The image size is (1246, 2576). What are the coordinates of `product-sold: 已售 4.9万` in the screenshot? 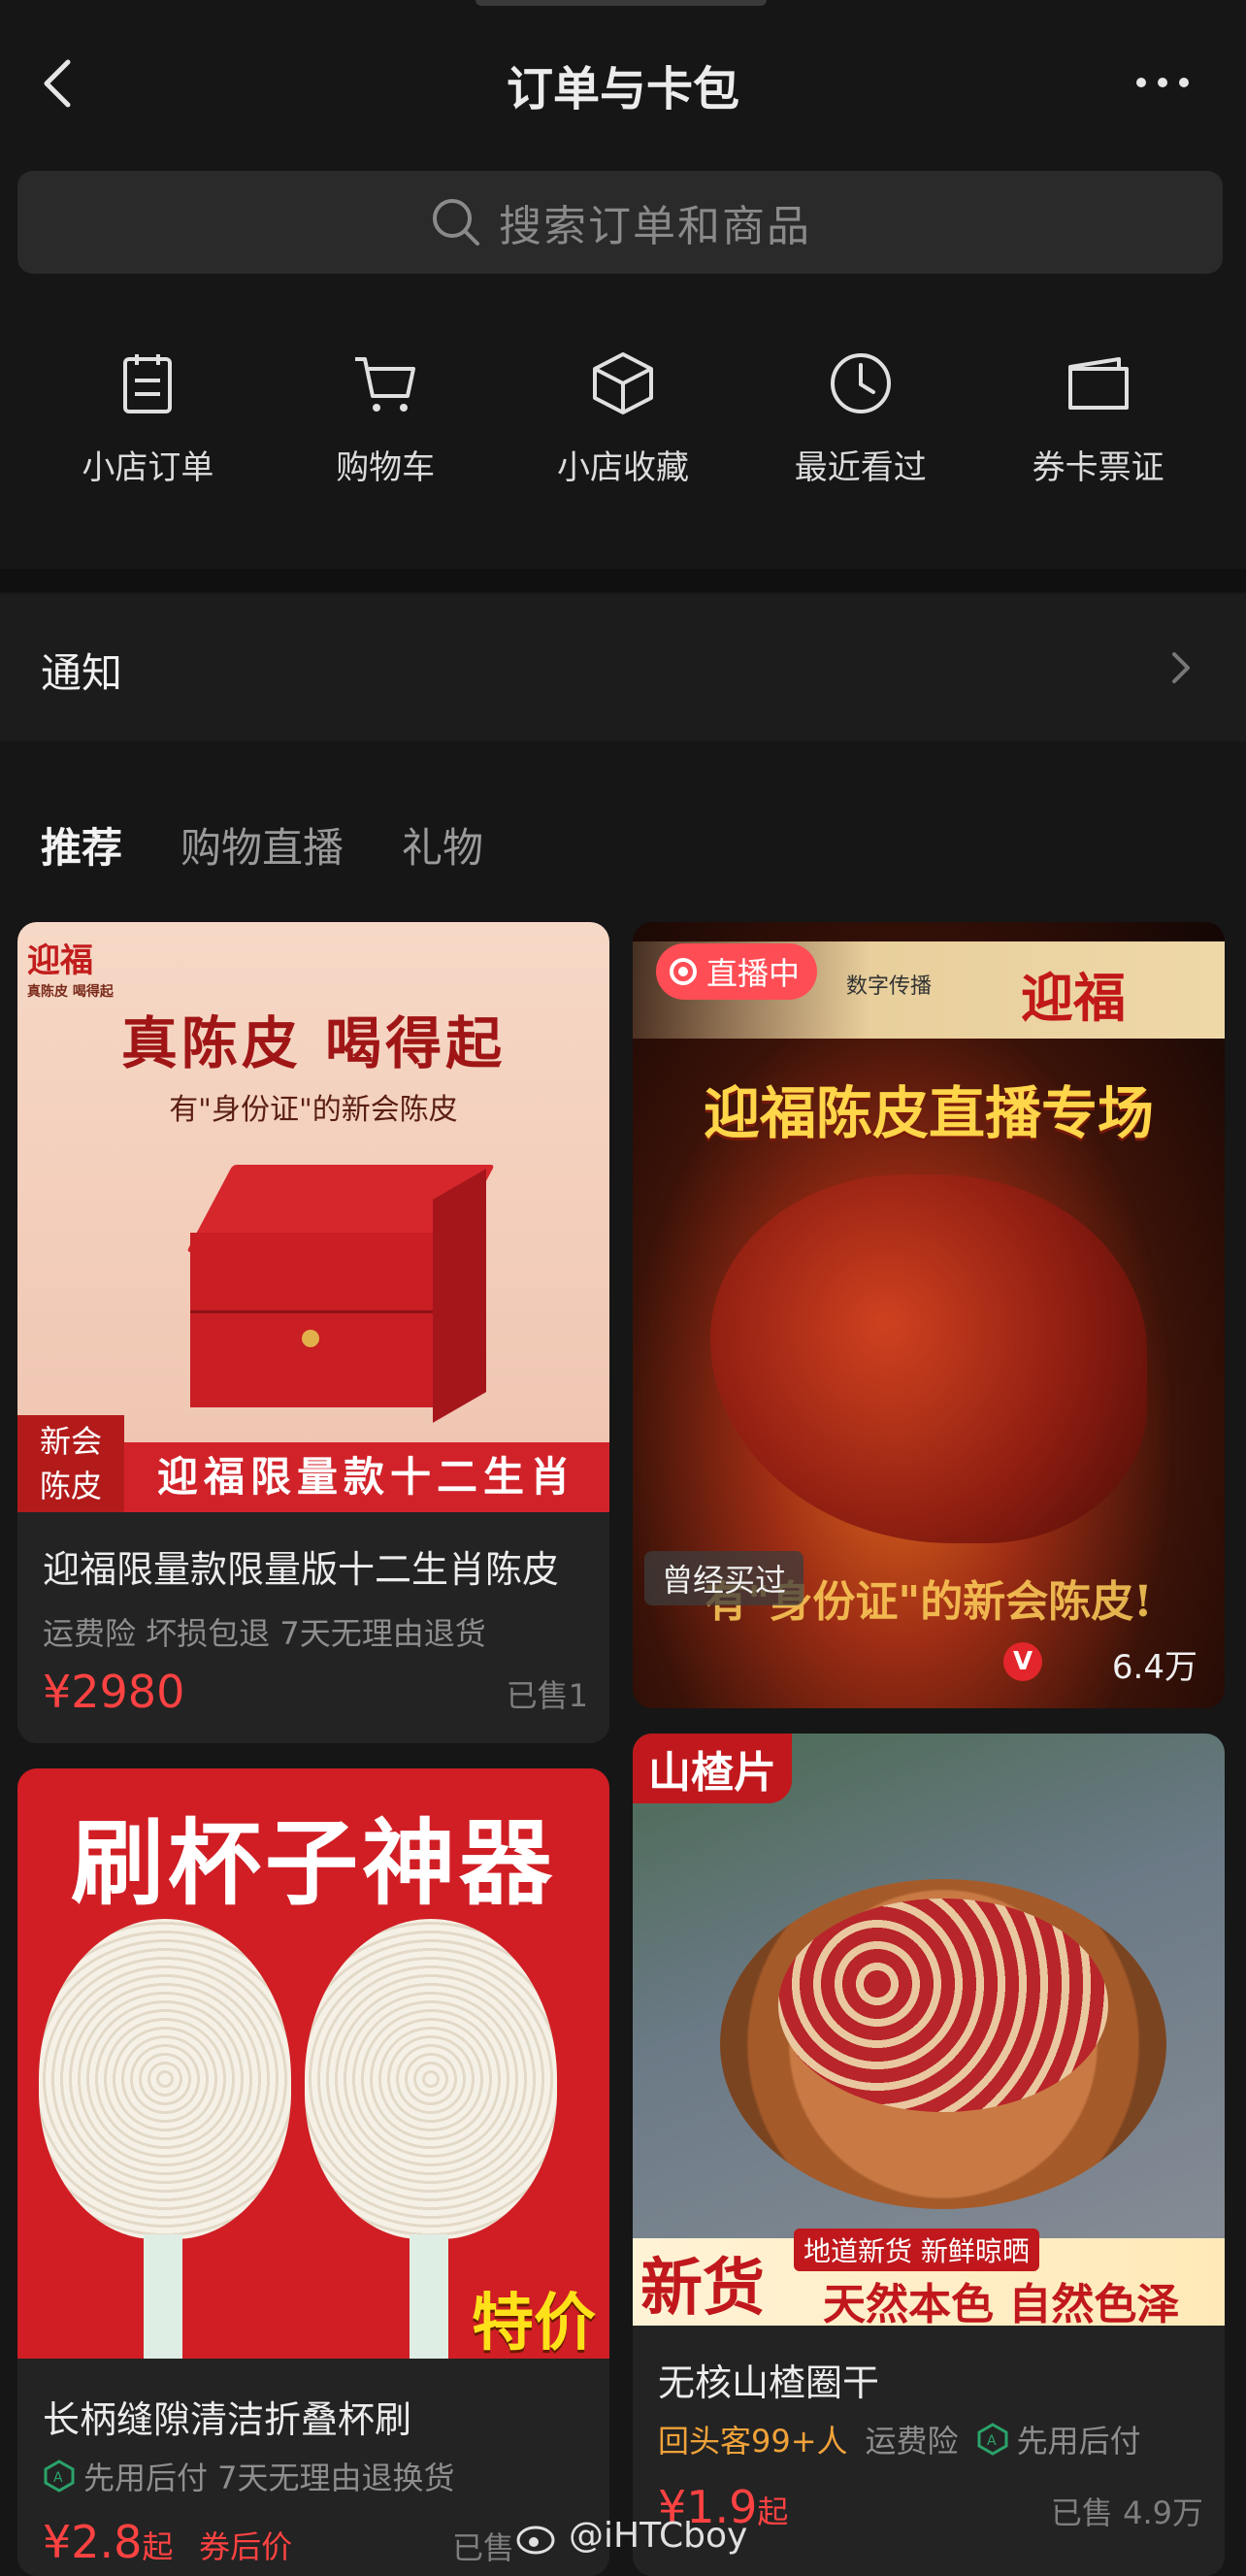 It's located at (1127, 2512).